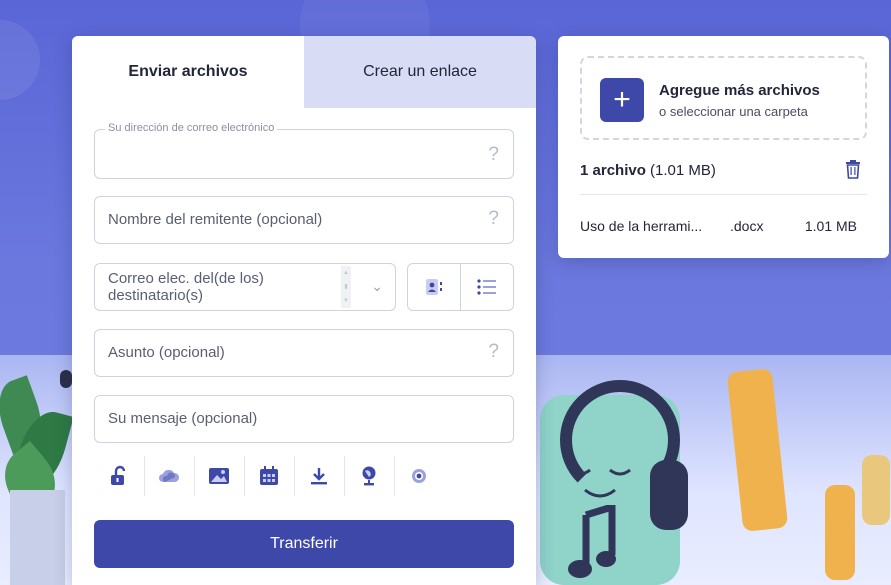 The height and width of the screenshot is (585, 891). Describe the element at coordinates (739, 90) in the screenshot. I see `add-files-title: Agregue más archivos` at that location.